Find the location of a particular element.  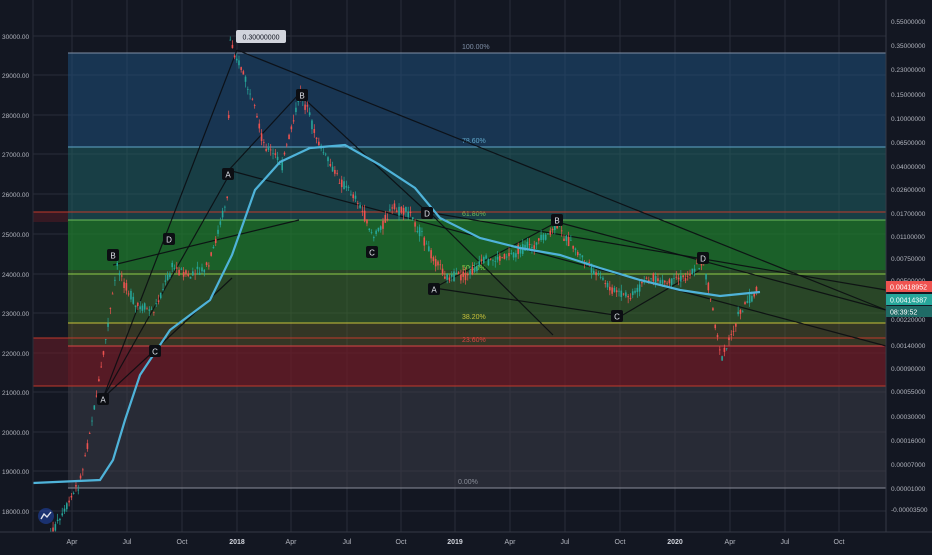

fib-zone is located at coordinates (477, 366).